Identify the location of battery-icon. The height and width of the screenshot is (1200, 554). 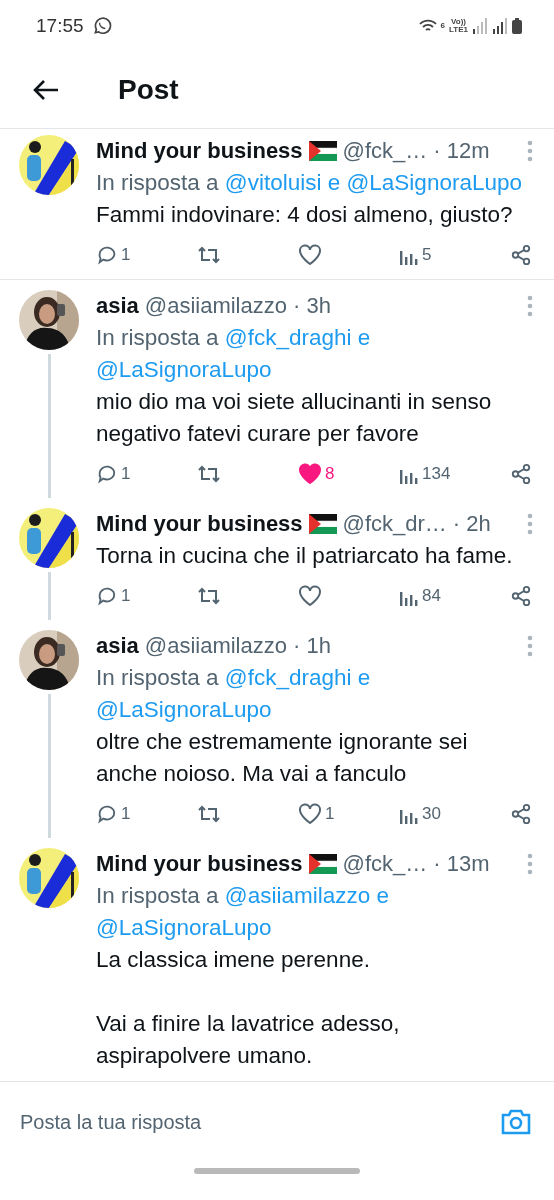
(517, 26).